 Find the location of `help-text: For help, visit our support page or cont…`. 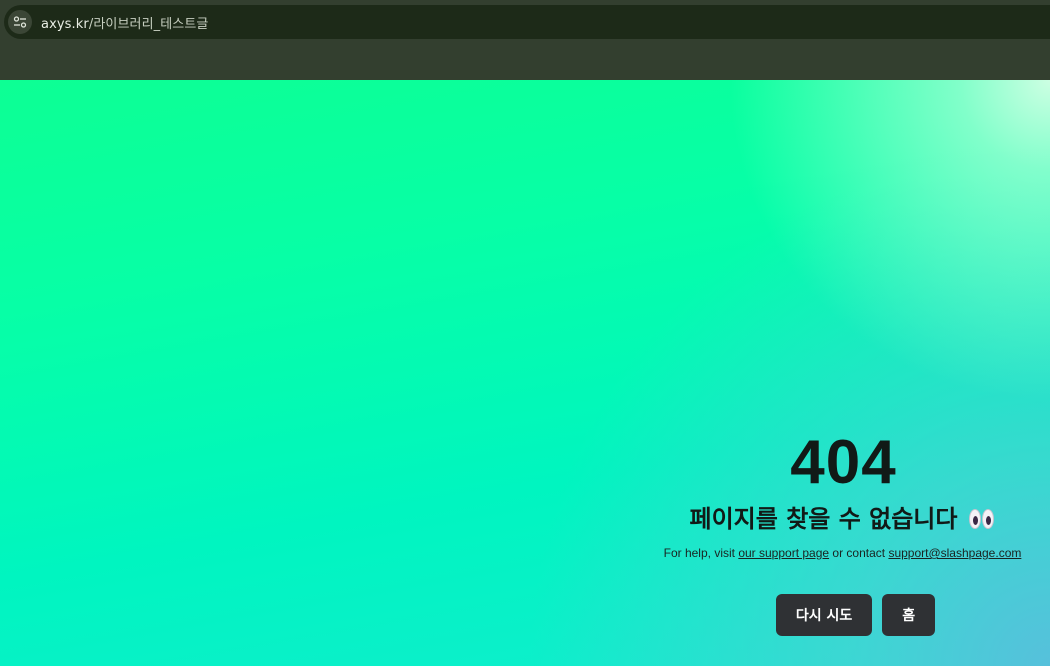

help-text: For help, visit our support page or cont… is located at coordinates (842, 553).